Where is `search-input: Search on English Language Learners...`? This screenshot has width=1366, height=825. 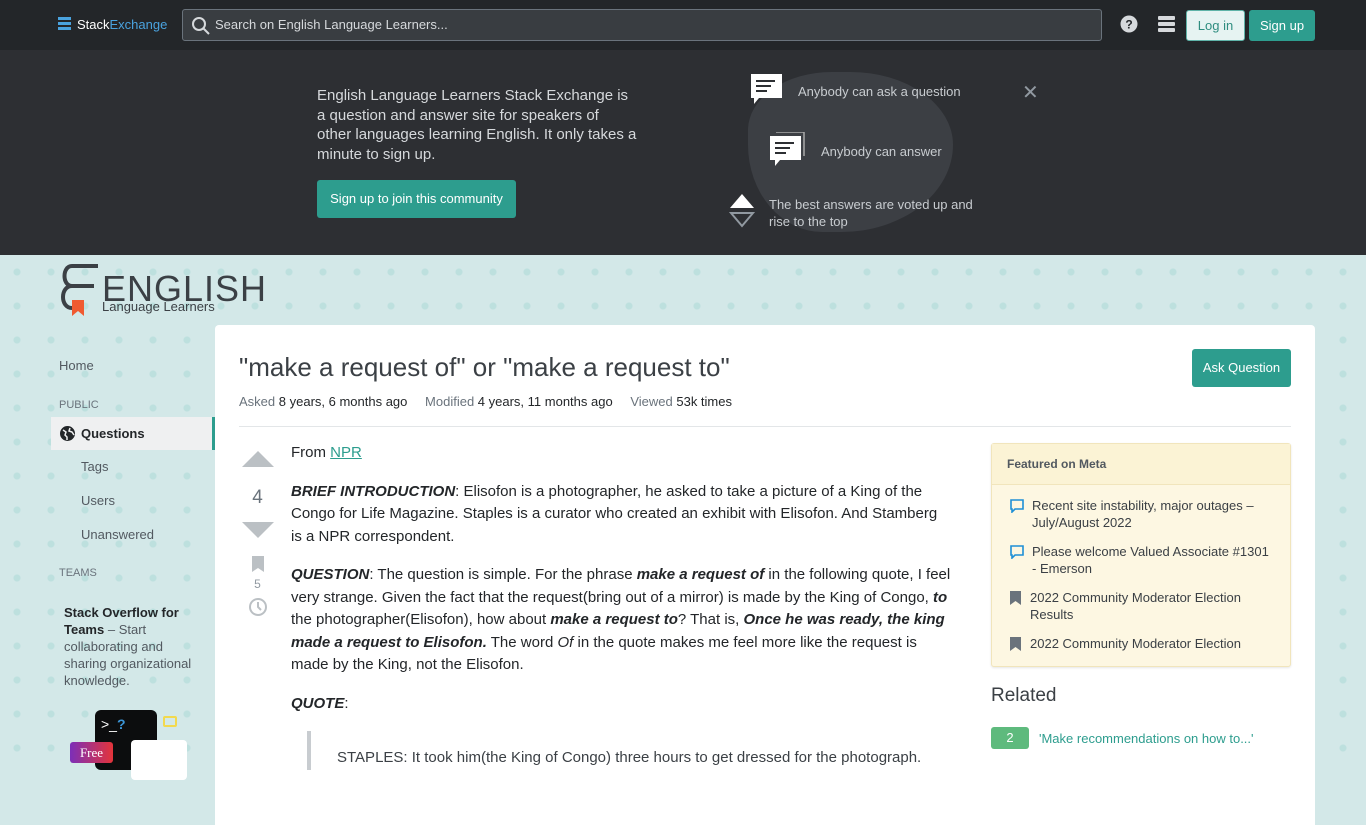 search-input: Search on English Language Learners... is located at coordinates (642, 25).